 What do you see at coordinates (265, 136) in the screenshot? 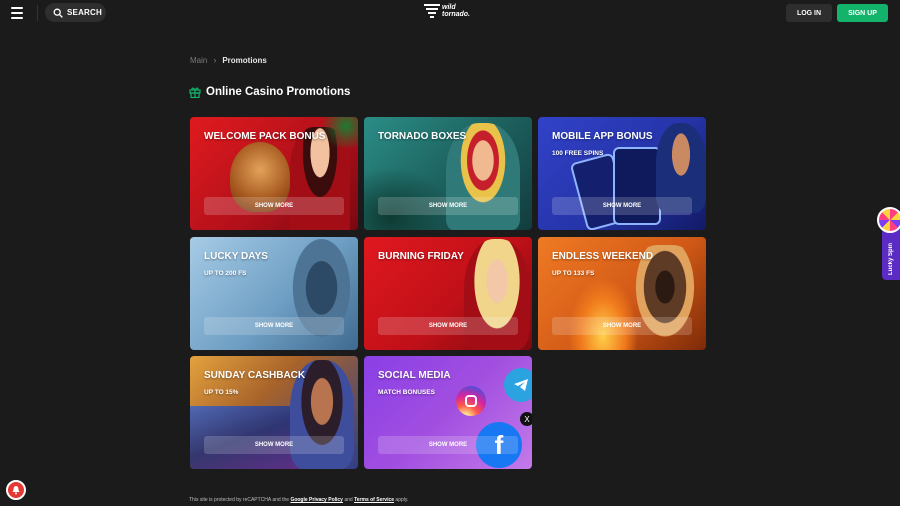
I see `promo-title: WELCOME PACK BONUS` at bounding box center [265, 136].